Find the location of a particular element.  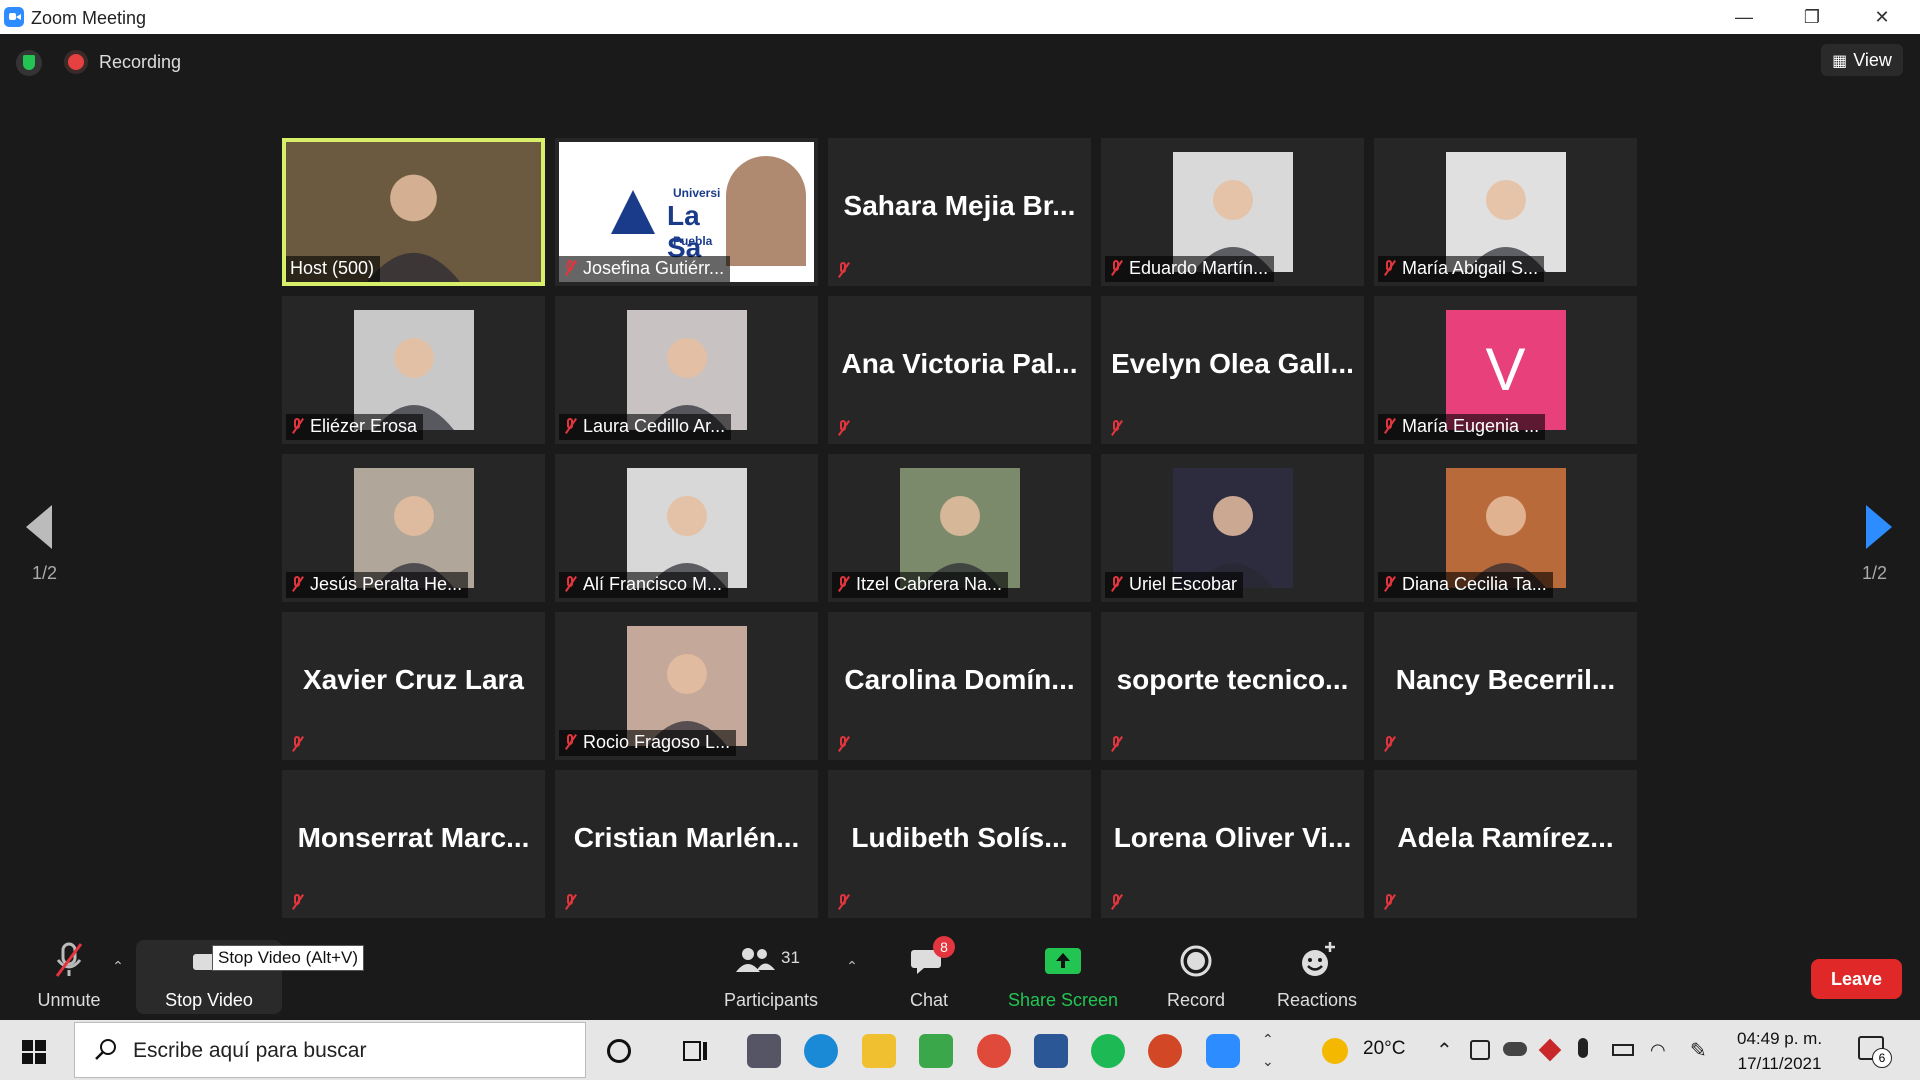

participant-tile: Eliézer Erosa is located at coordinates (413, 370).